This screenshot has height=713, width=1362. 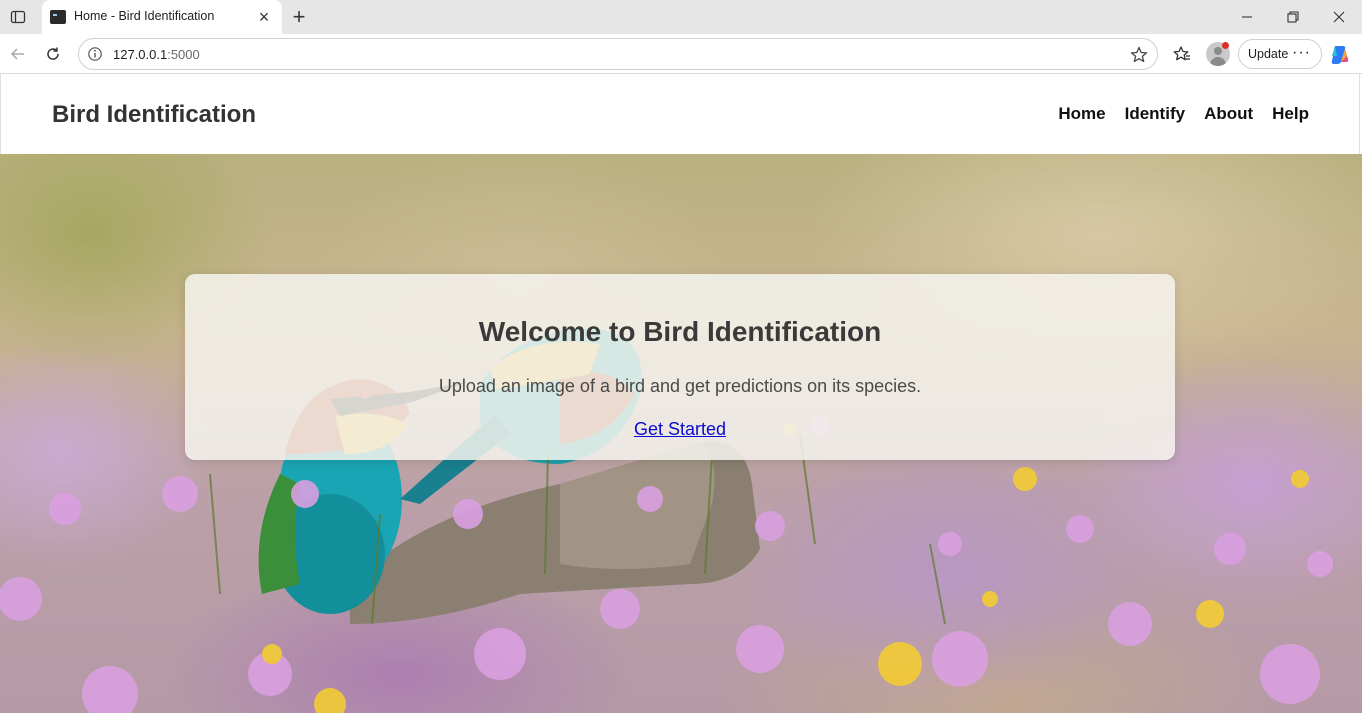 I want to click on tab-actions-icon, so click(x=18, y=17).